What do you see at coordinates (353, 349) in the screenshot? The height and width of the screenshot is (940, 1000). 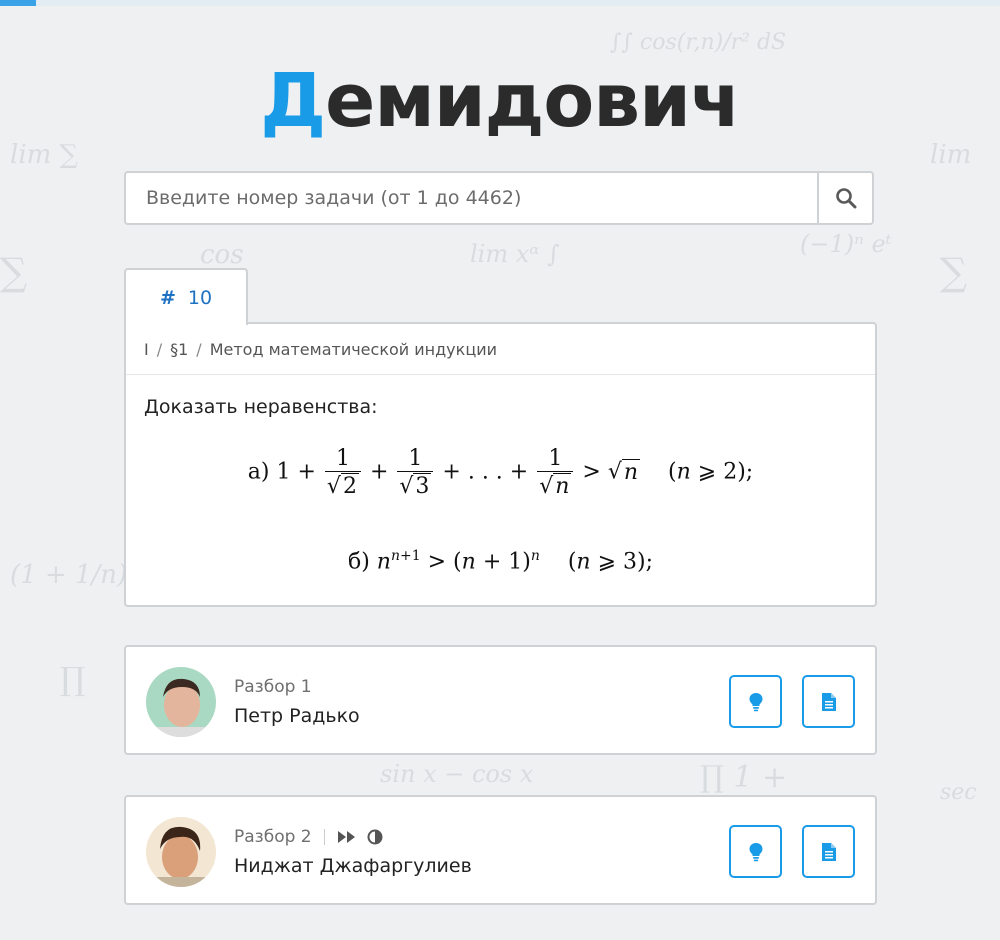 I see `breadcrumb-topic: Метод математической индукции` at bounding box center [353, 349].